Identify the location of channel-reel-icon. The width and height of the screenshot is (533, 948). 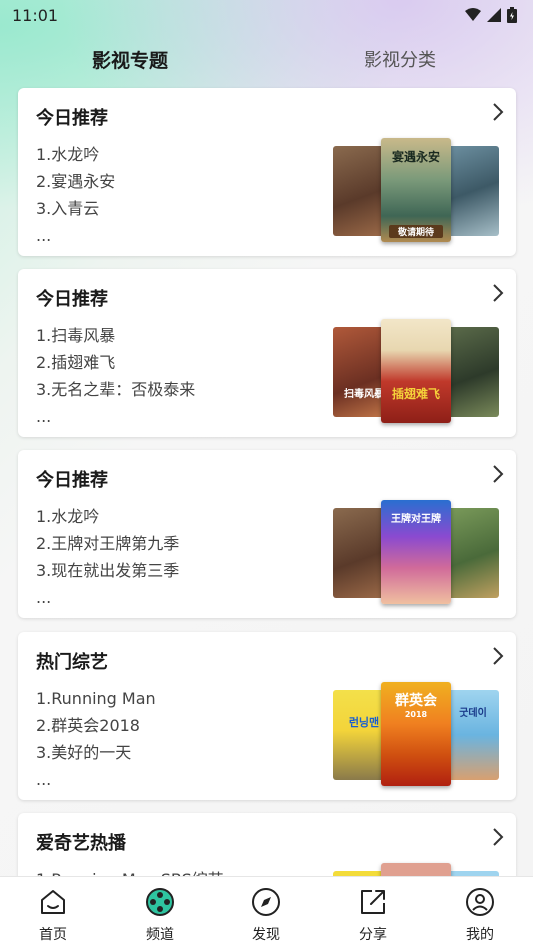
(160, 902).